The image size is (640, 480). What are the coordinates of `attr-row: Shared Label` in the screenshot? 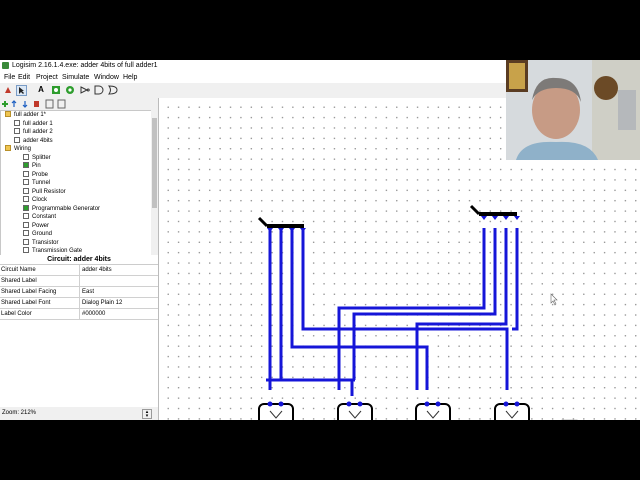 It's located at (79, 281).